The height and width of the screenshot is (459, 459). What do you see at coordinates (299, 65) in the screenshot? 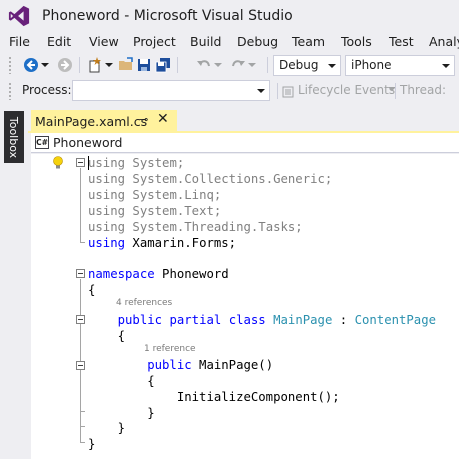
I see `solution-configuration-value: Debug` at bounding box center [299, 65].